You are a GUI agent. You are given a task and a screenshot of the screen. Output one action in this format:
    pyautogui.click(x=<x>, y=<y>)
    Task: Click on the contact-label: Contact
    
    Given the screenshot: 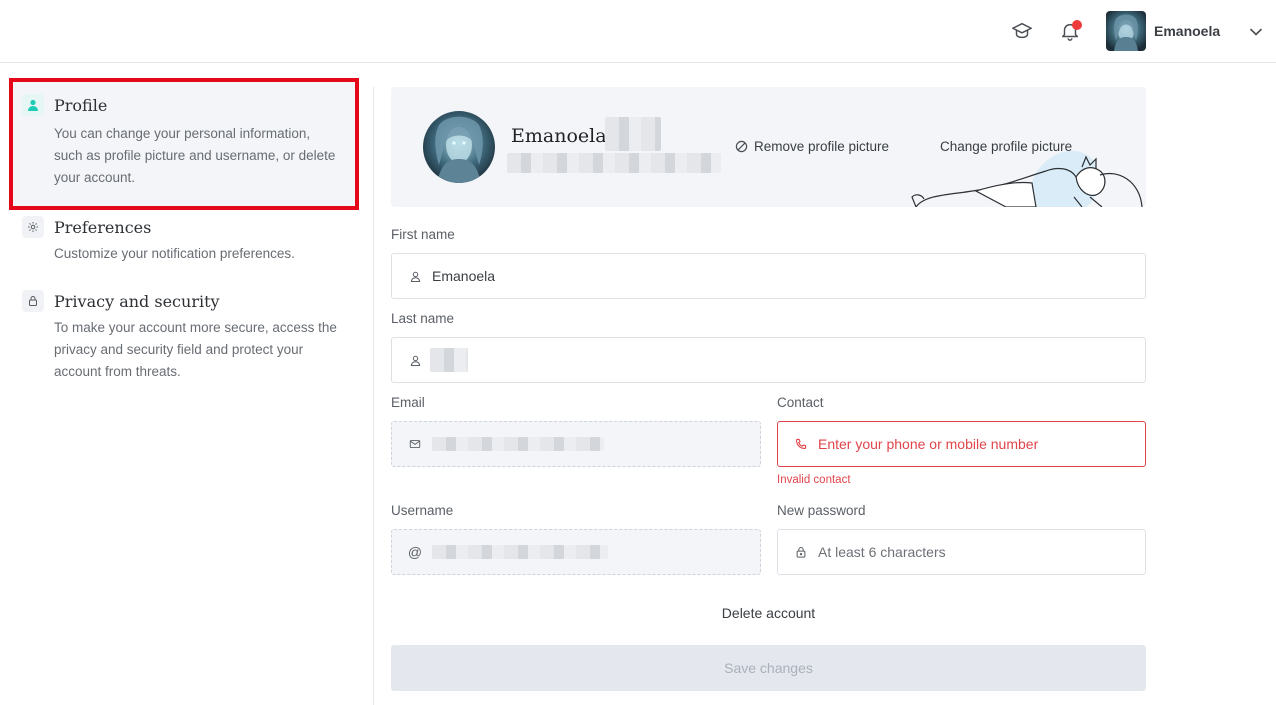 What is the action you would take?
    pyautogui.click(x=800, y=402)
    